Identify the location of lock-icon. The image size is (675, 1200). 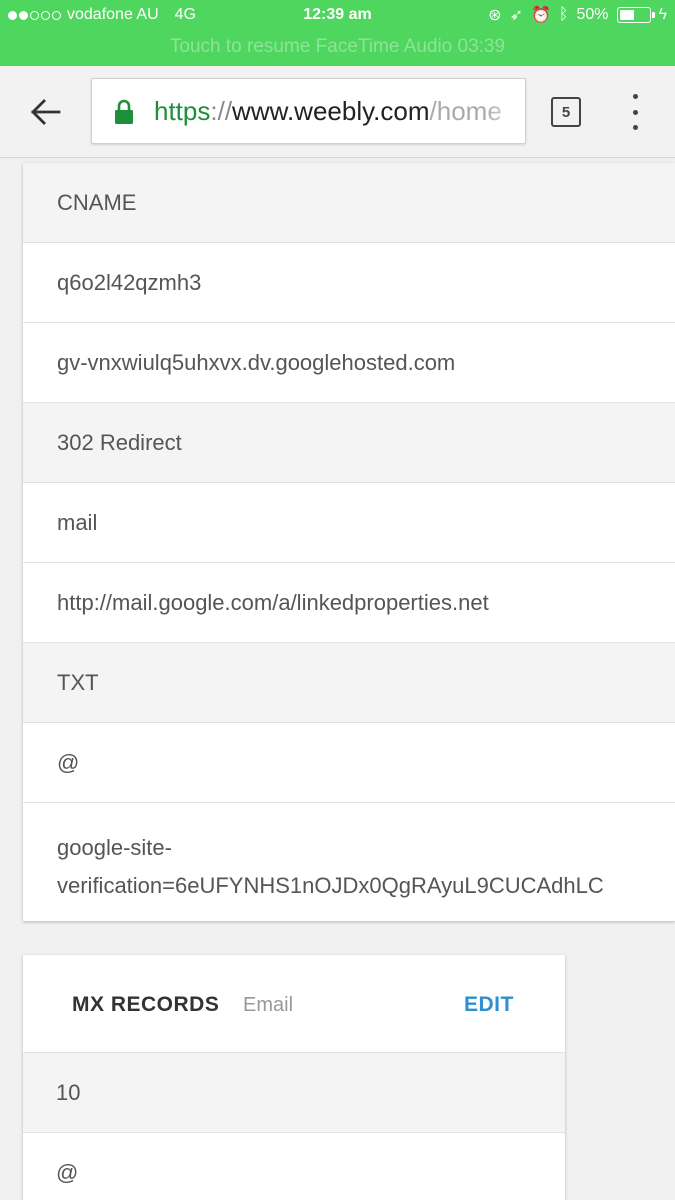
(124, 111).